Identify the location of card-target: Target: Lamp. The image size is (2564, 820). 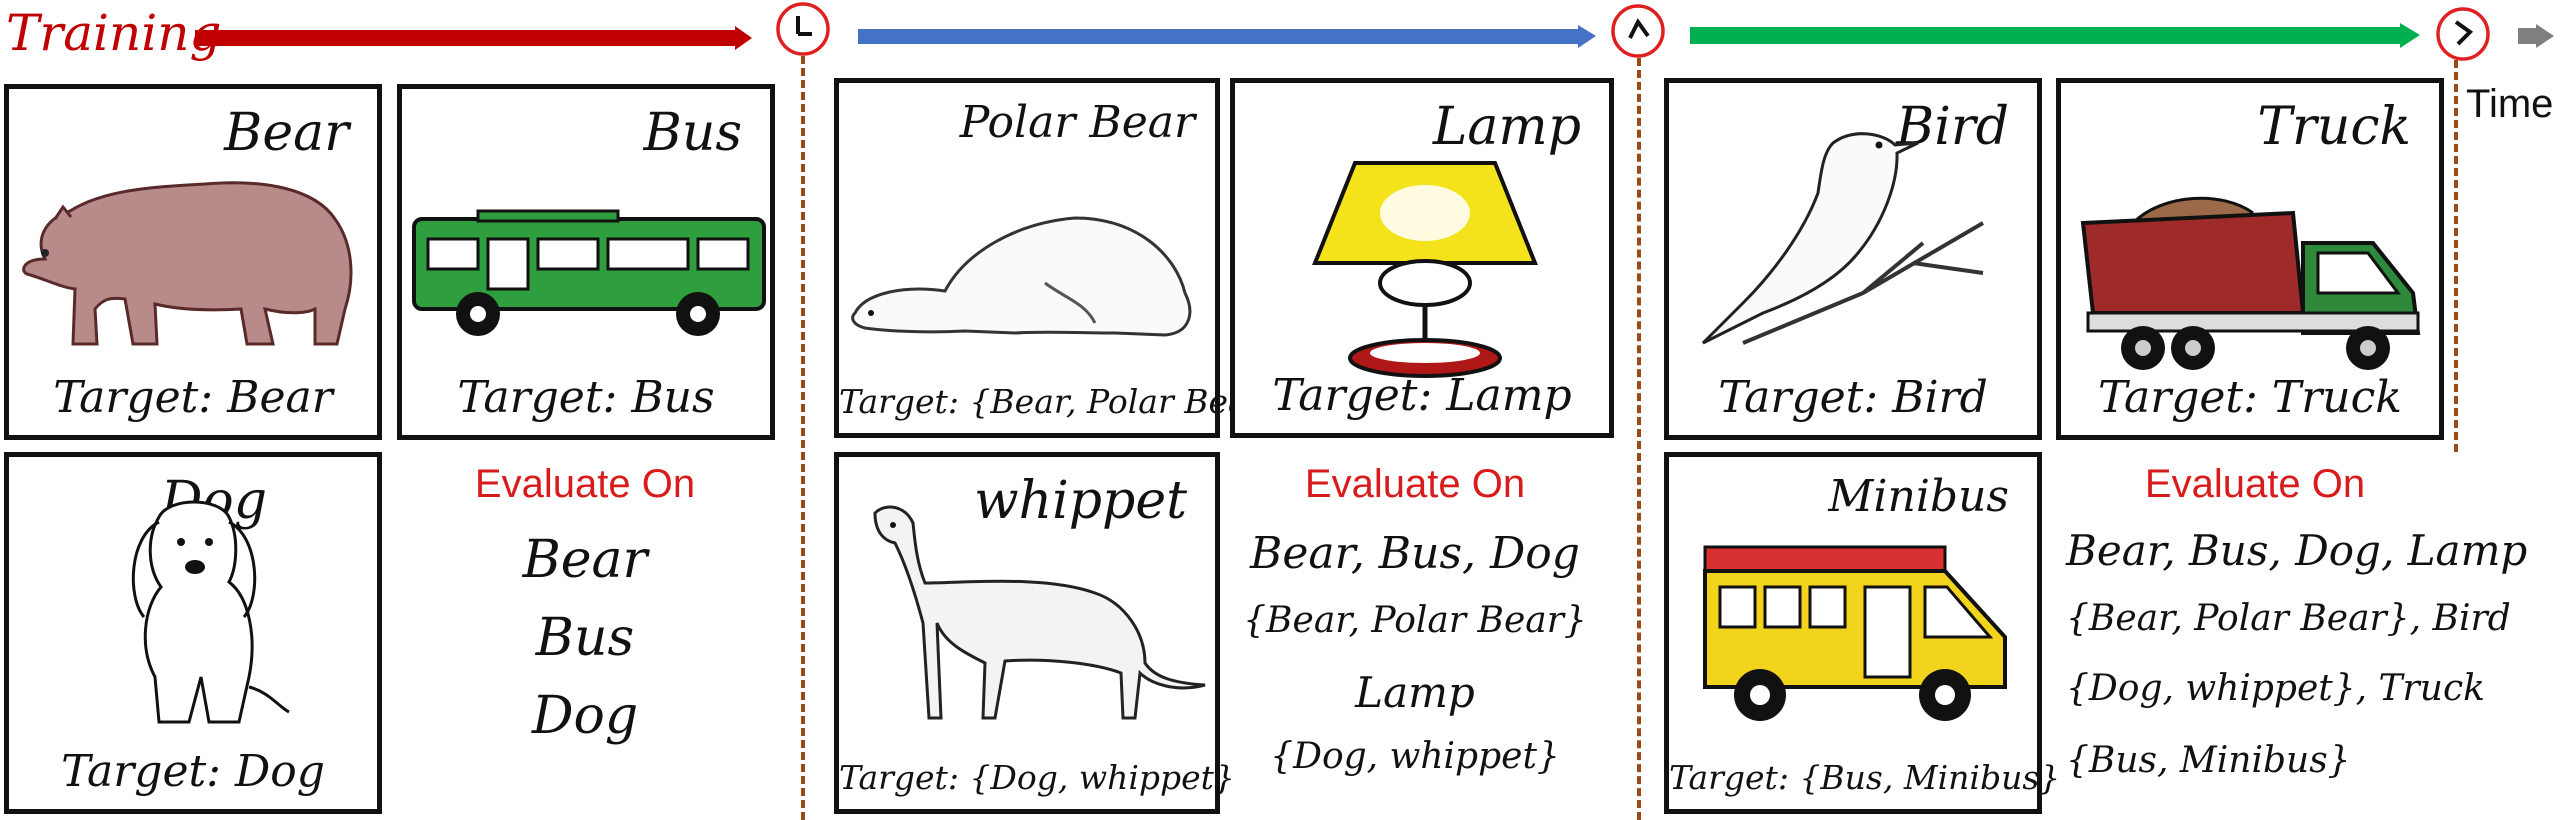
(1422, 395).